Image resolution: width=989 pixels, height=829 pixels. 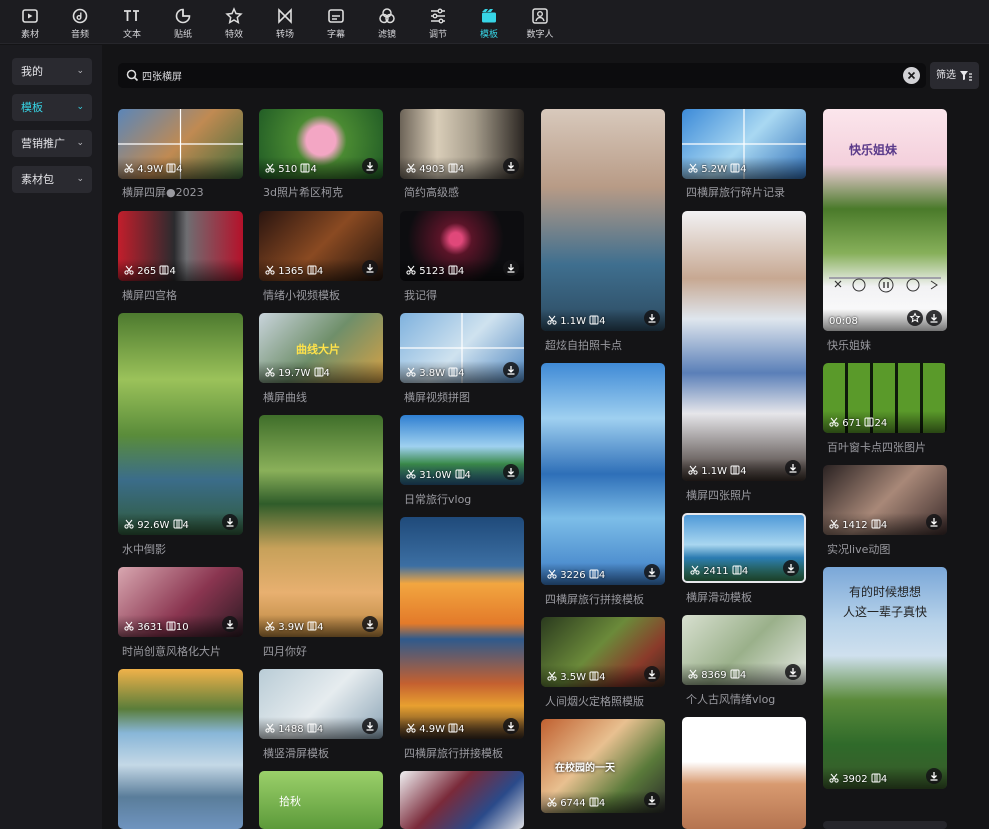 I want to click on tool-caption: 字幕, so click(x=336, y=23).